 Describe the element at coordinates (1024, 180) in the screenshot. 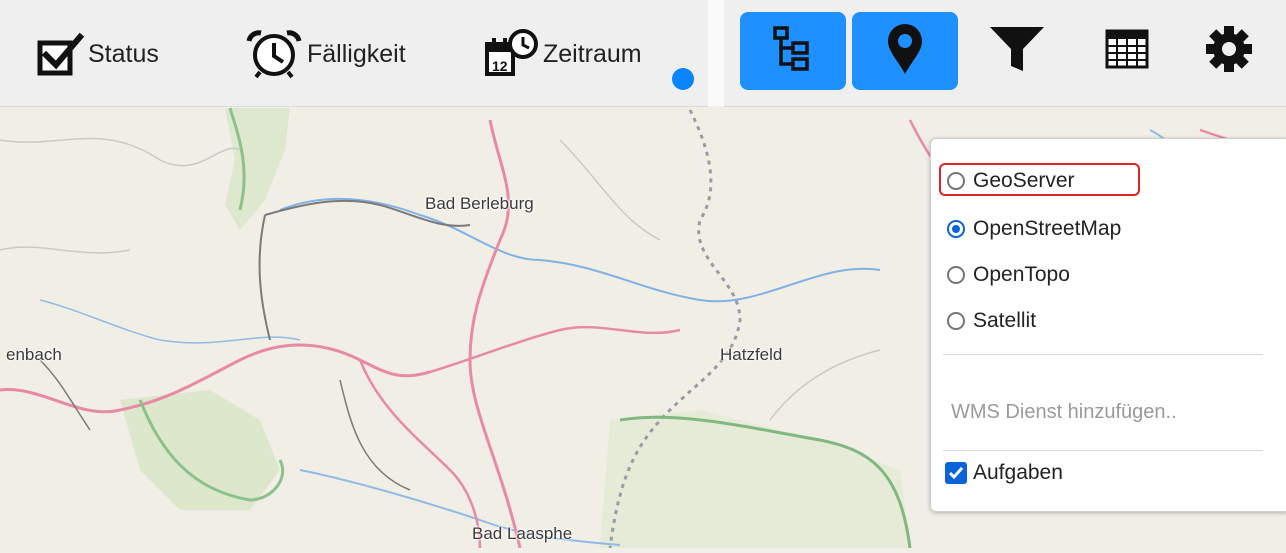

I see `layer-label: GeoServer` at that location.